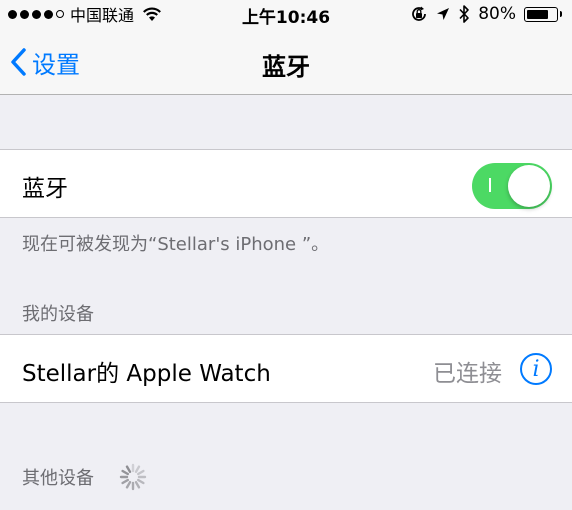 This screenshot has width=572, height=510. What do you see at coordinates (146, 374) in the screenshot?
I see `device-name: Stellar的 Apple Watch` at bounding box center [146, 374].